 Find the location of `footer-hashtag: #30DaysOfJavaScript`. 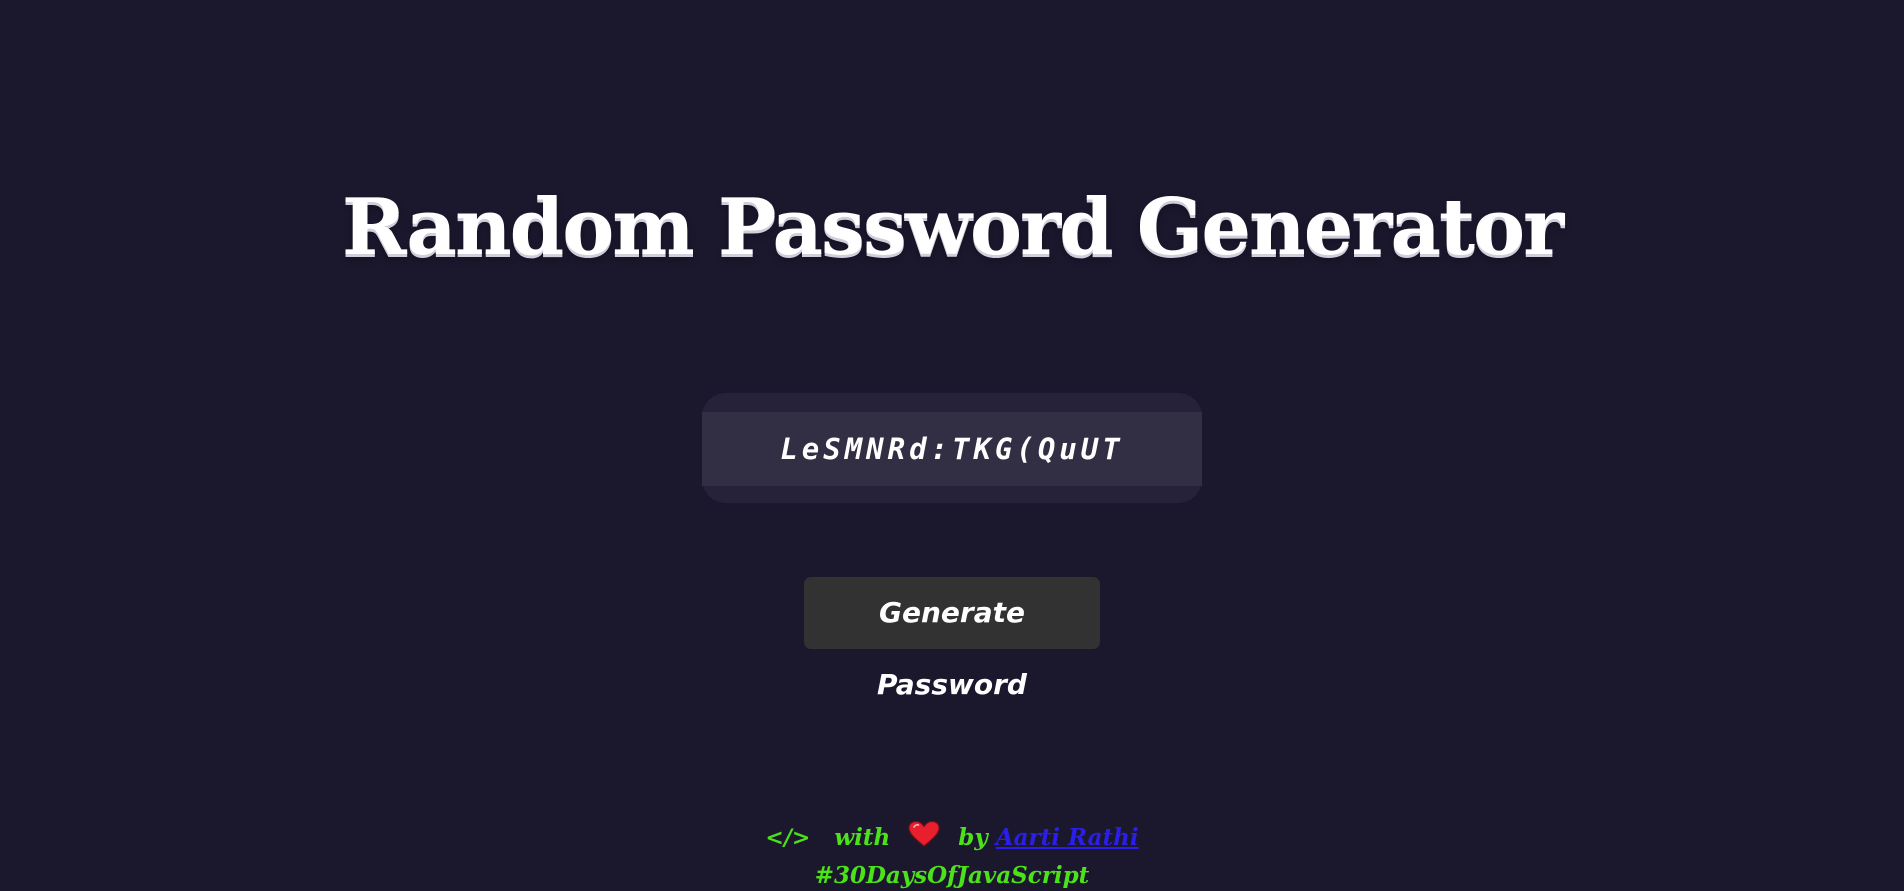

footer-hashtag: #30DaysOfJavaScript is located at coordinates (952, 875).